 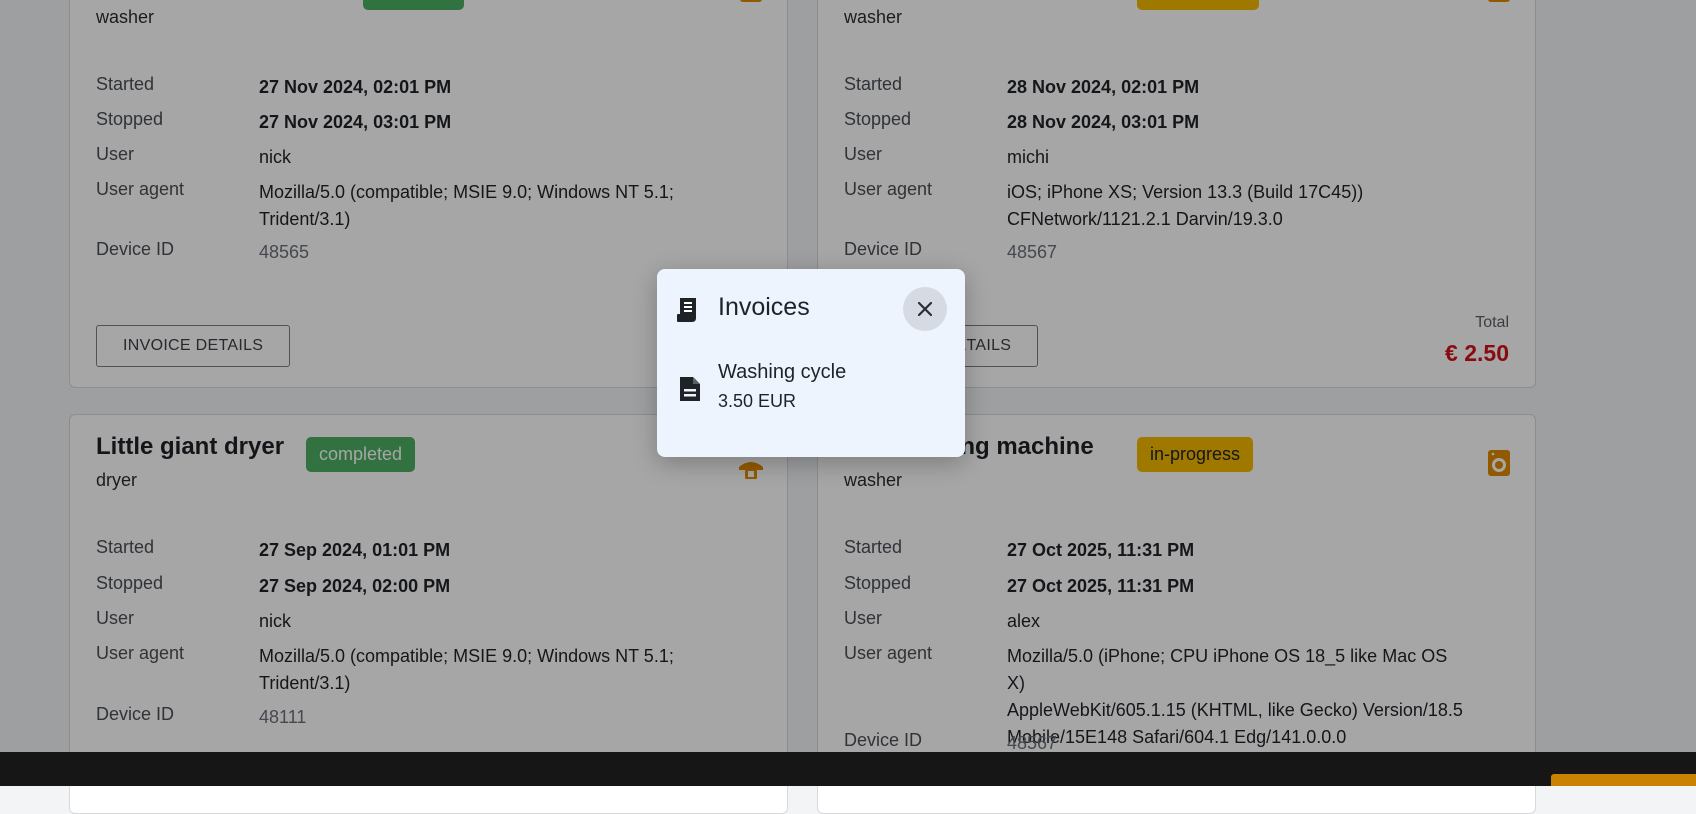 What do you see at coordinates (764, 307) in the screenshot?
I see `dialog-title: Invoices` at bounding box center [764, 307].